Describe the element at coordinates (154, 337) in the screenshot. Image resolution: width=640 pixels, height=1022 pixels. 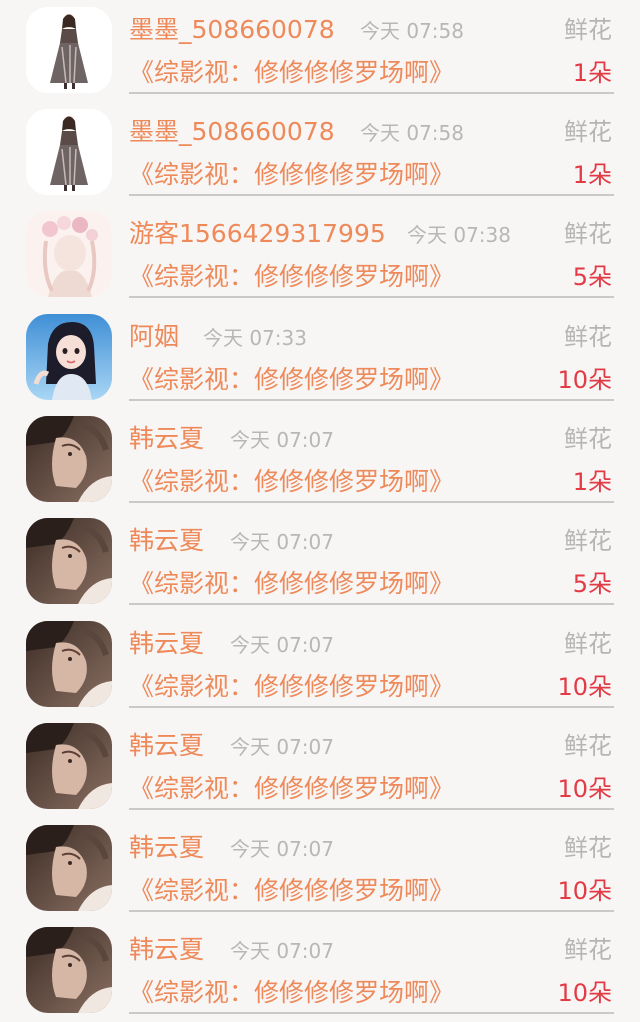
I see `user-name: 阿姻` at that location.